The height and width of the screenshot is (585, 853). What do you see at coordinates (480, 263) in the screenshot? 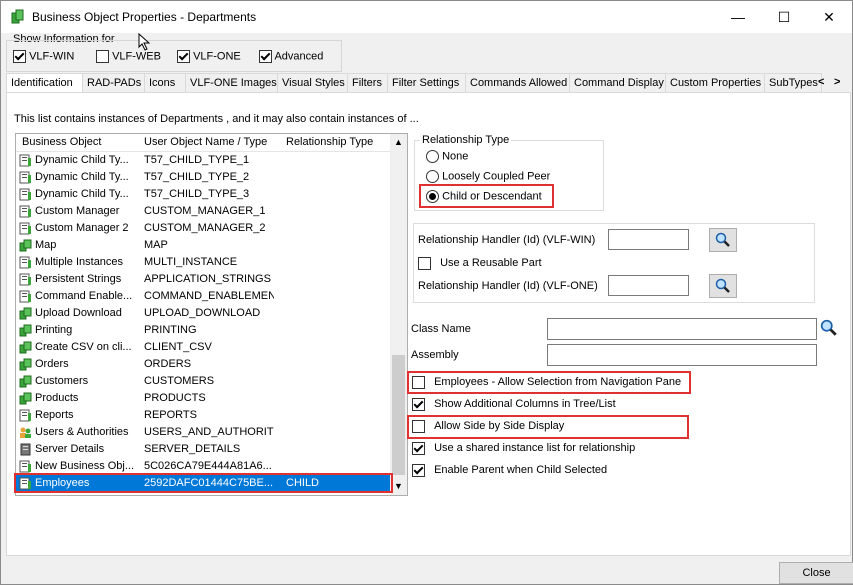
I see `reusable-part-option: Use a Reusable Part` at bounding box center [480, 263].